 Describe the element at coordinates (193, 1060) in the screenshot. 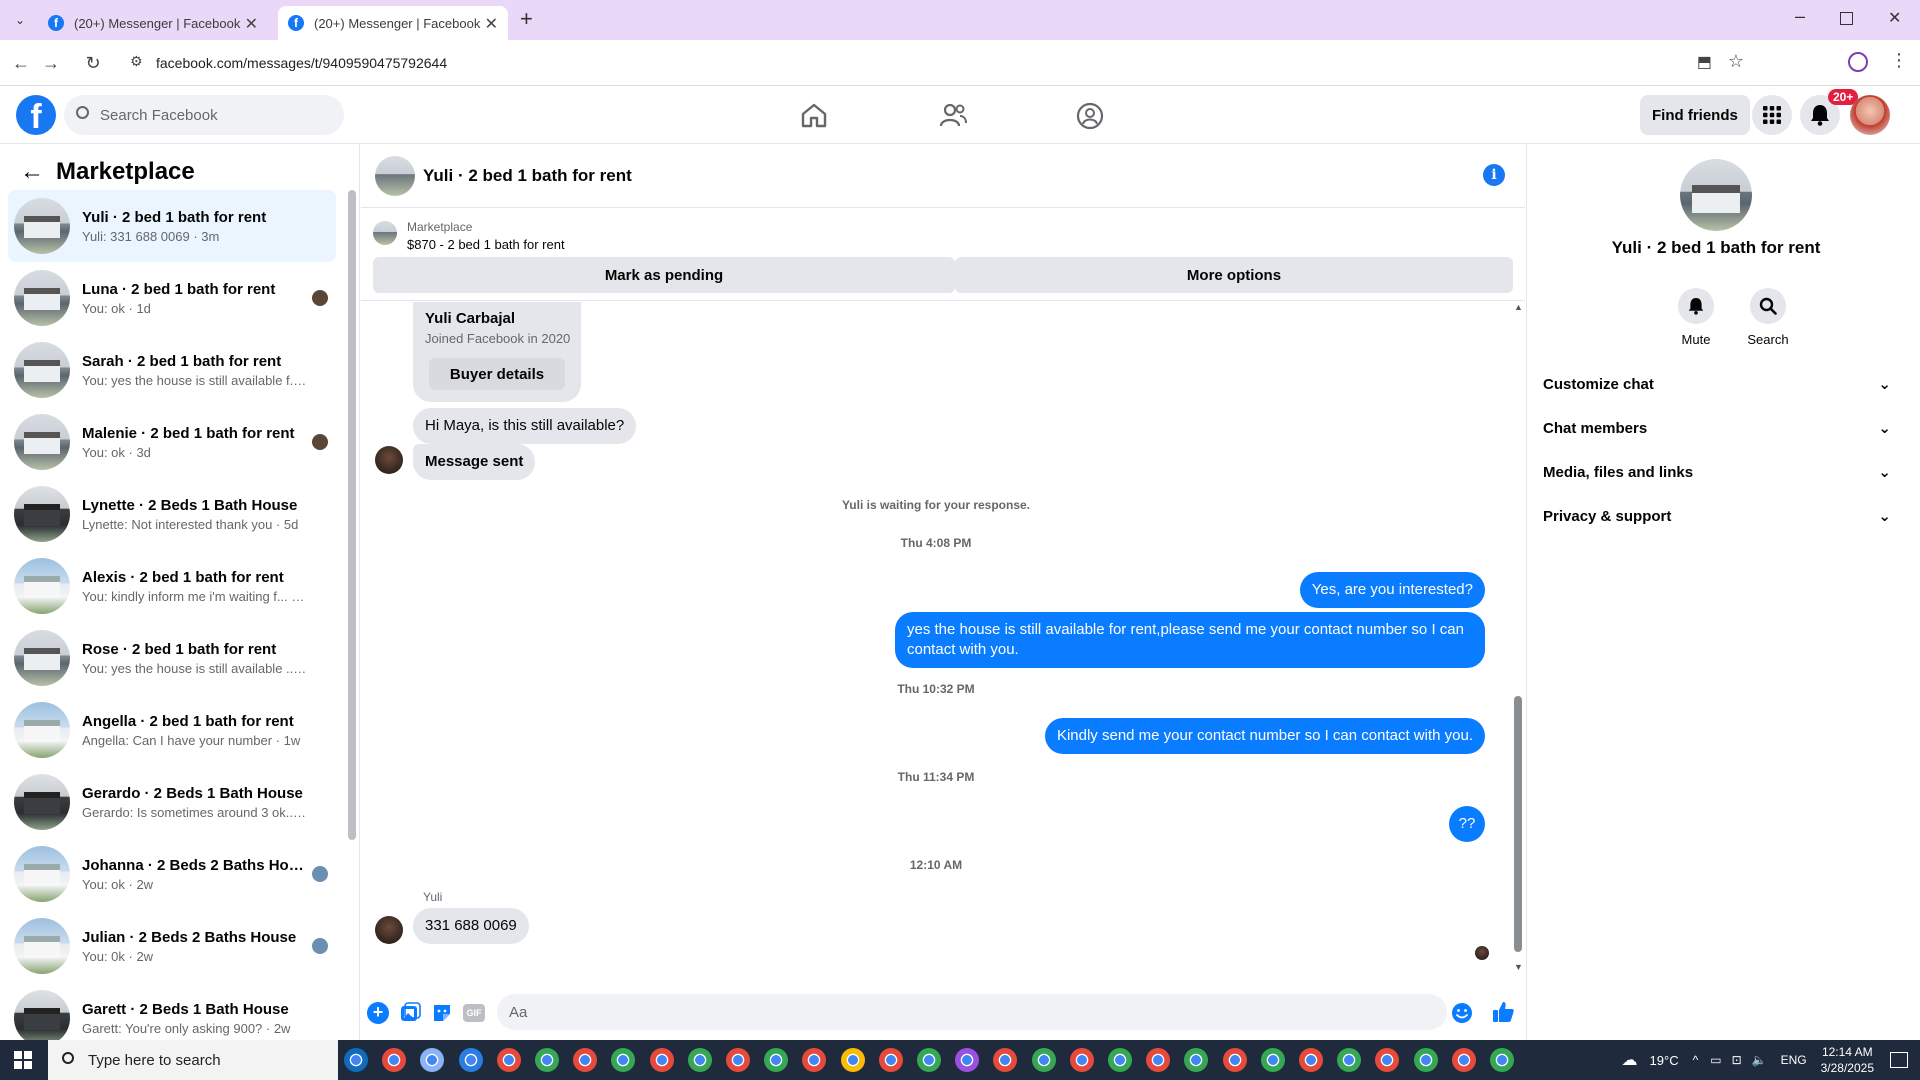

I see `taskbar-search-box: Type here to search` at that location.